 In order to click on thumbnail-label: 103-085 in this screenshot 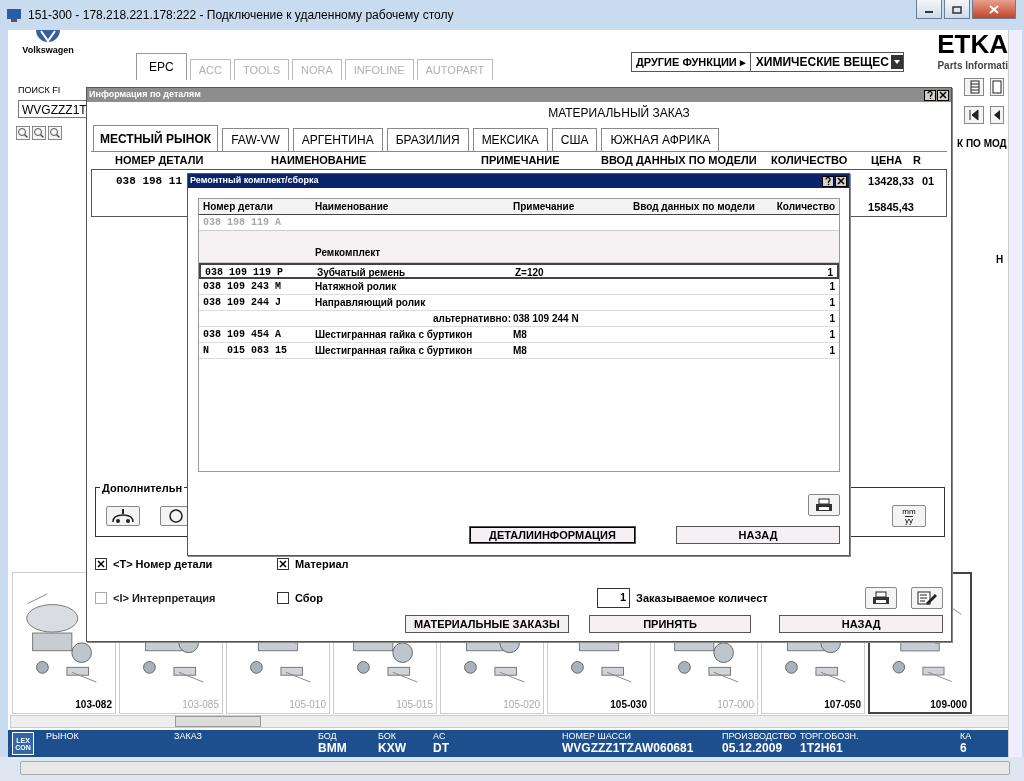, I will do `click(201, 705)`.